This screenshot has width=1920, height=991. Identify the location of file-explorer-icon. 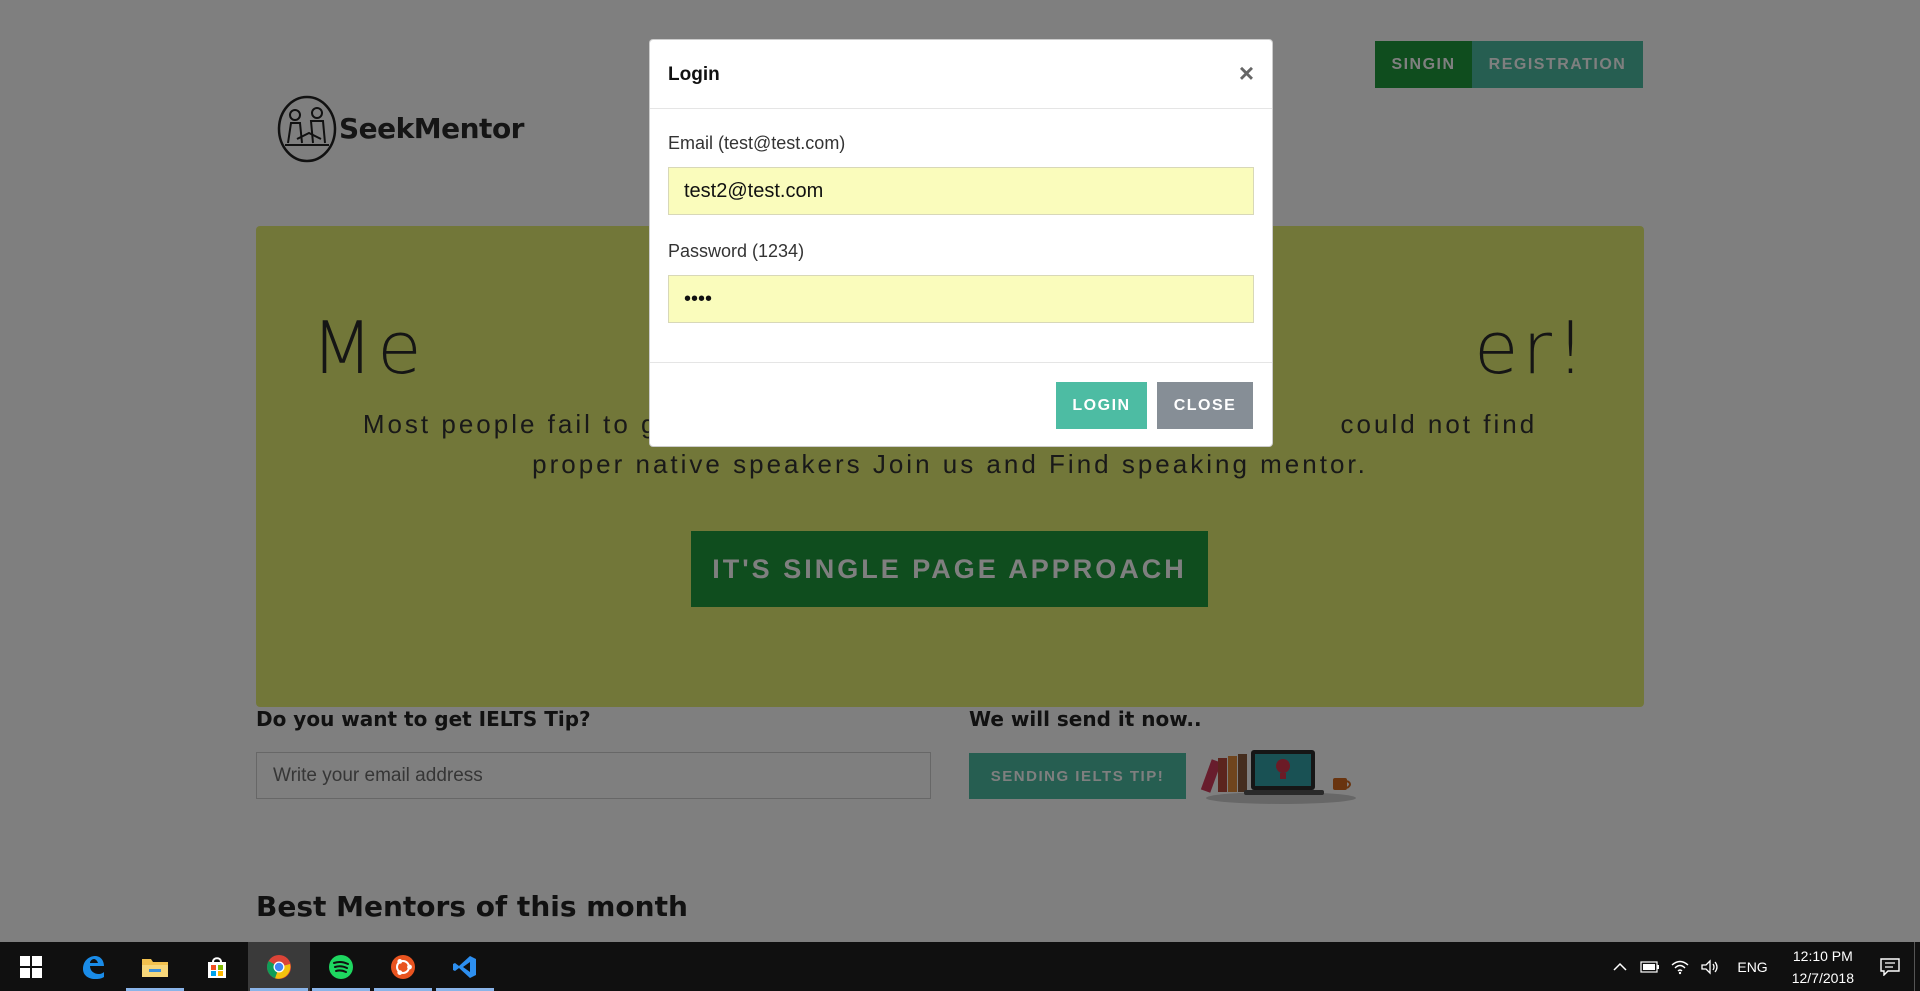
(155, 966).